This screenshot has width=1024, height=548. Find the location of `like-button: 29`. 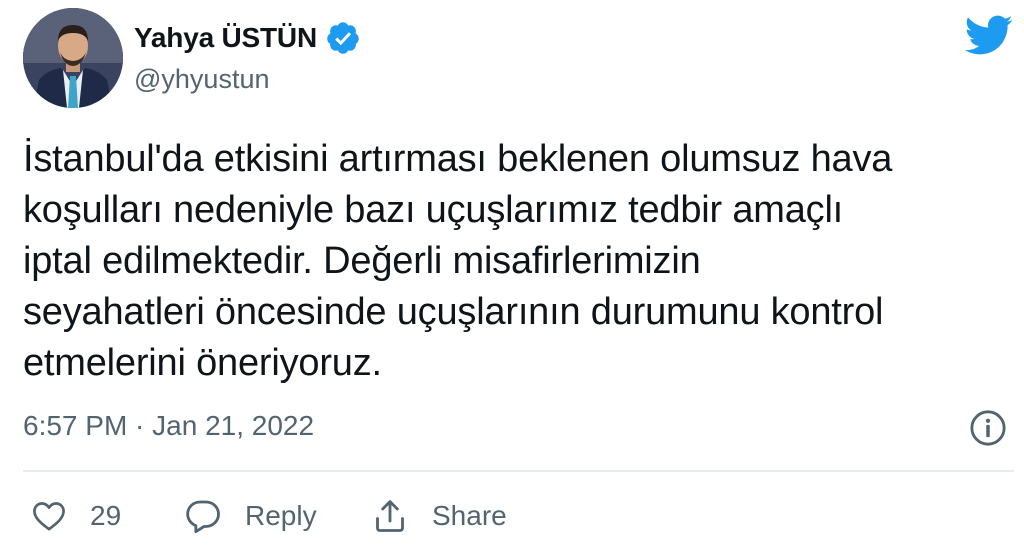

like-button: 29 is located at coordinates (75, 516).